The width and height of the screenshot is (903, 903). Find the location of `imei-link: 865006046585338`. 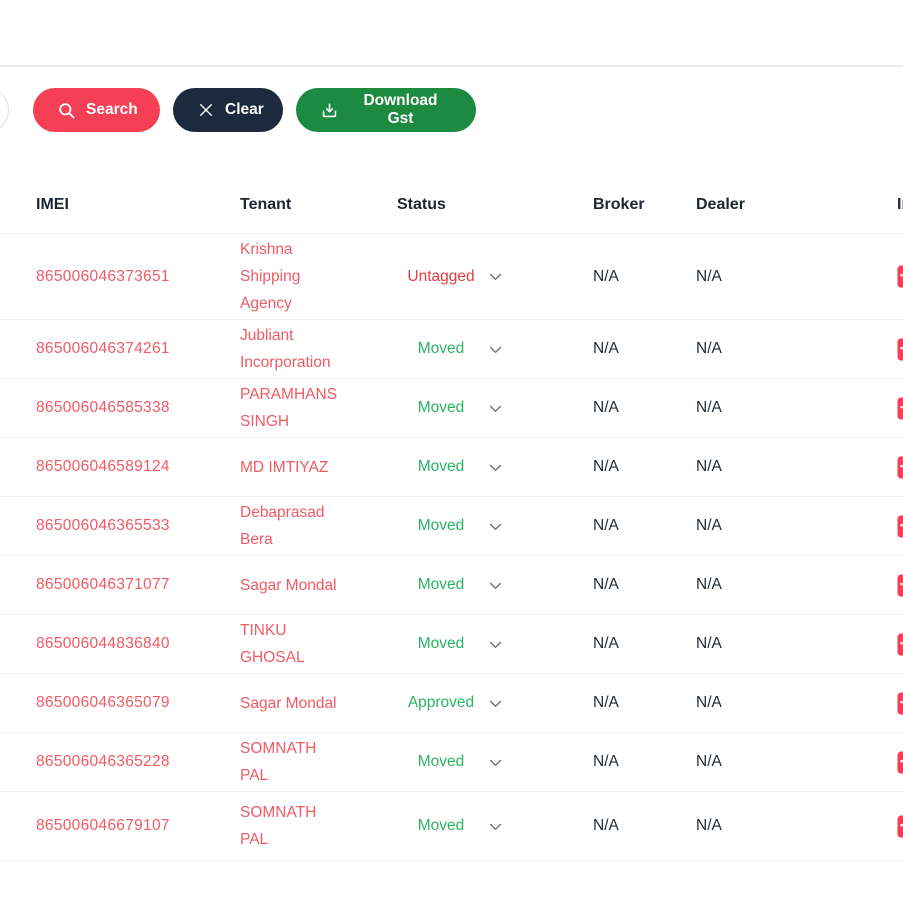

imei-link: 865006046585338 is located at coordinates (103, 407).